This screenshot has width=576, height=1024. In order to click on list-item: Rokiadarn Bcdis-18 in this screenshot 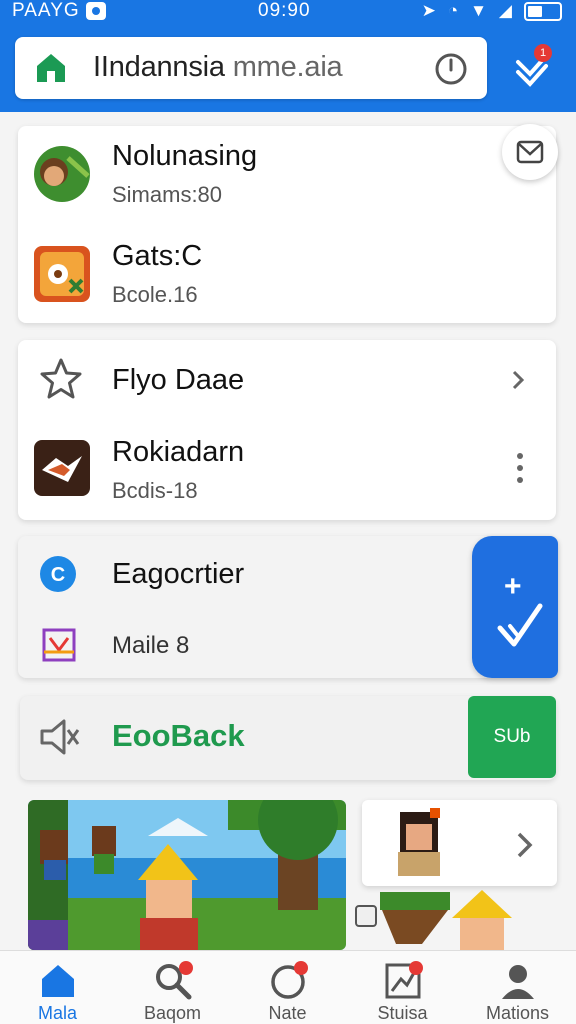, I will do `click(287, 471)`.